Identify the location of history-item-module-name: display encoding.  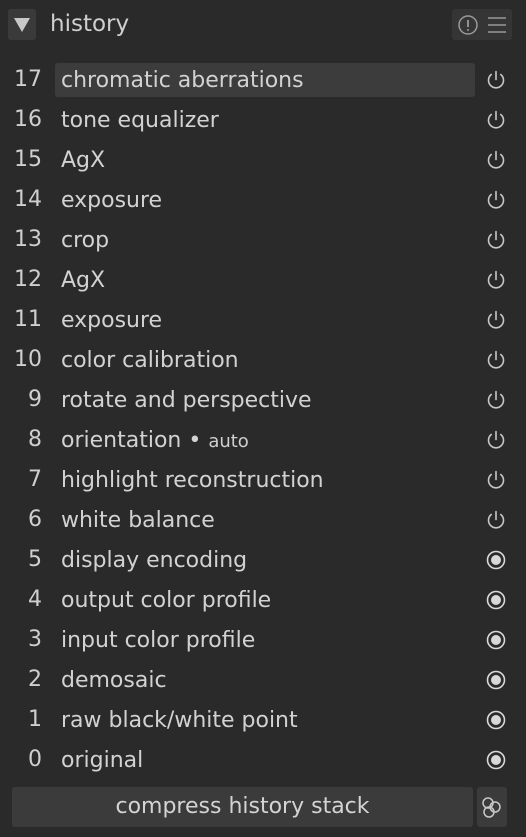
(154, 560).